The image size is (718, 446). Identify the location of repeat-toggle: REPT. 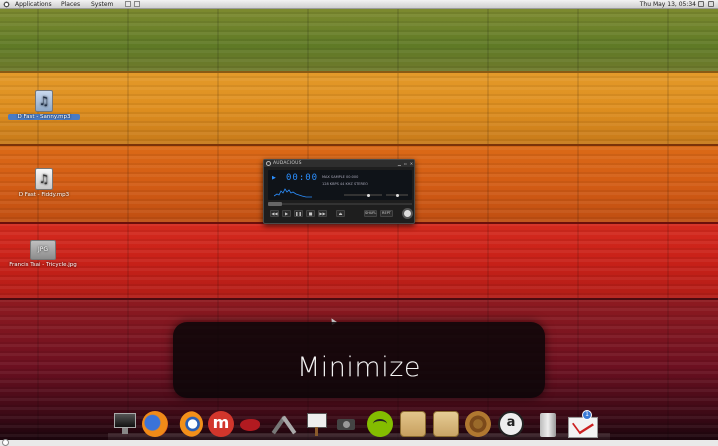
(386, 213).